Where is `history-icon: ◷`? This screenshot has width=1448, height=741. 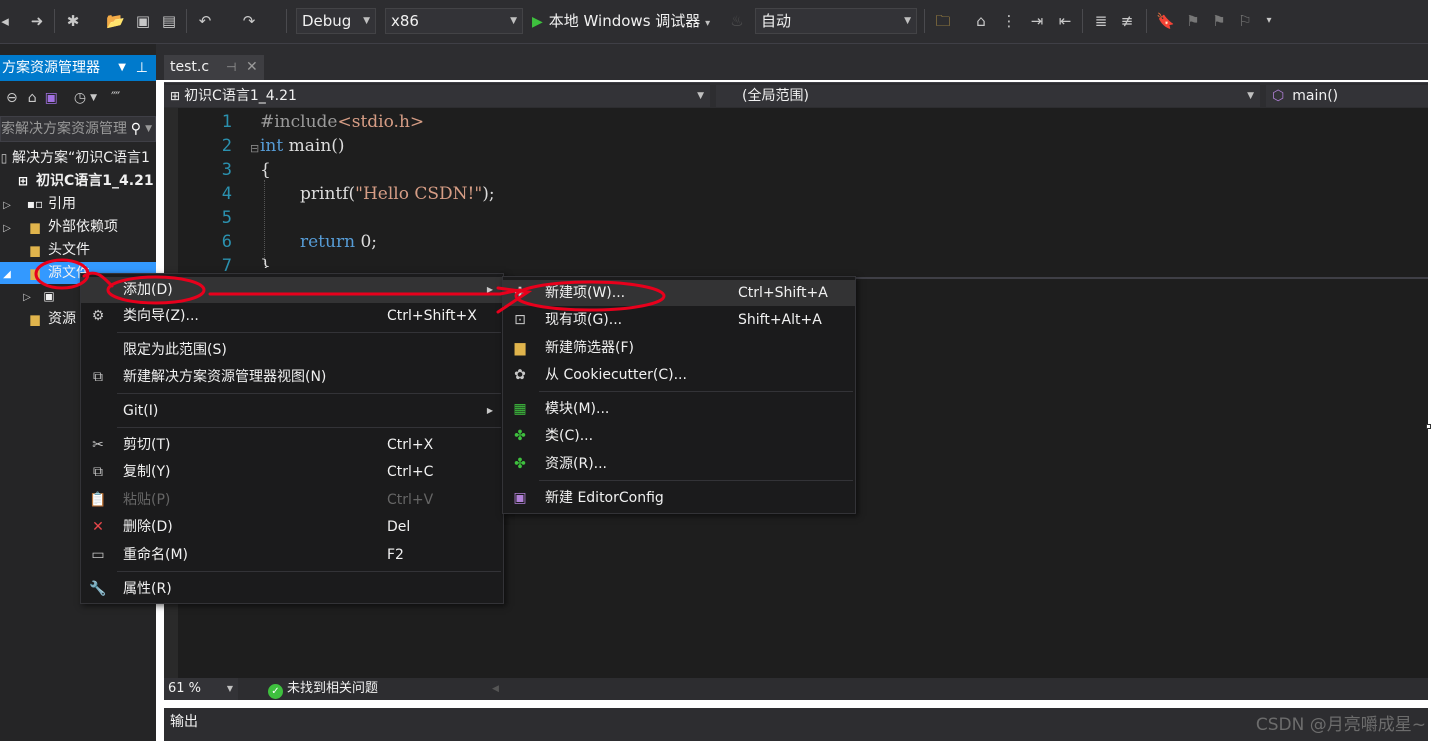 history-icon: ◷ is located at coordinates (80, 98).